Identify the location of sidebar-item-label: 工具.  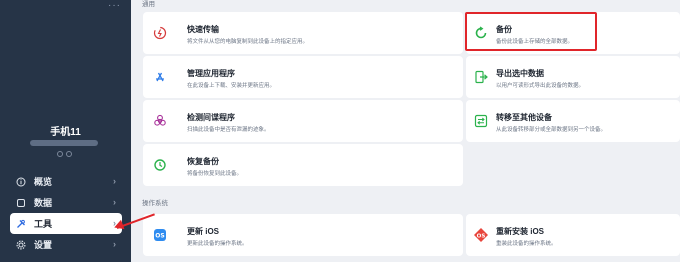
(43, 224).